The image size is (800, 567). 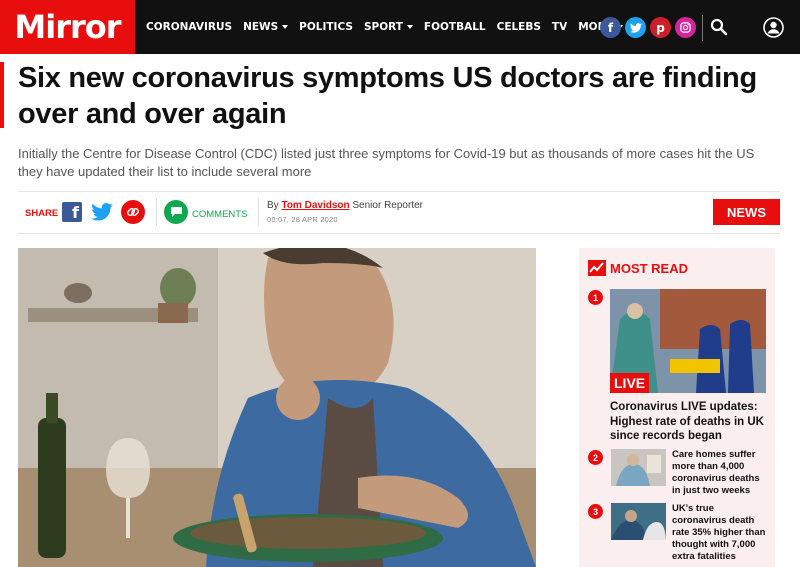 I want to click on facebook-share-icon: f, so click(x=72, y=212).